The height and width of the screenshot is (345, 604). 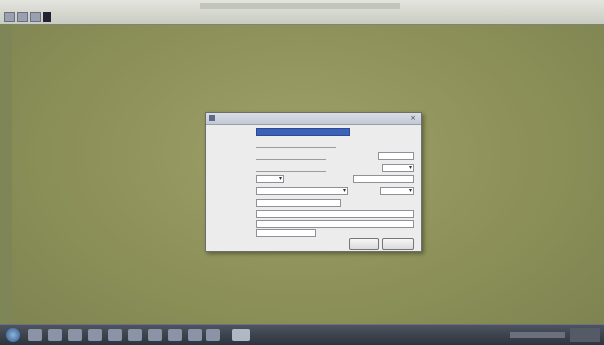 I want to click on taskbar, so click(x=302, y=334).